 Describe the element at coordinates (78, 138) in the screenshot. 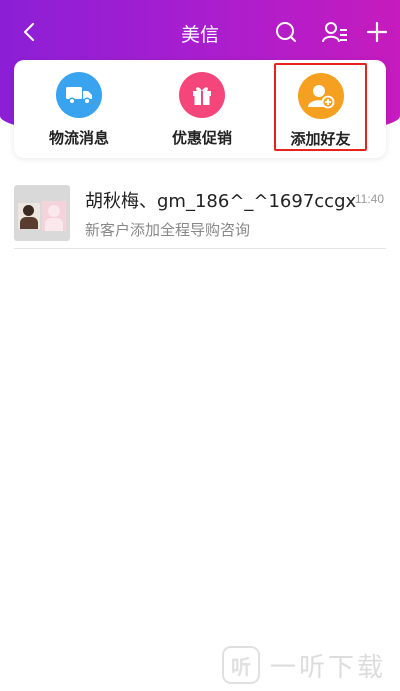

I see `logistics-label: 物流消息` at that location.